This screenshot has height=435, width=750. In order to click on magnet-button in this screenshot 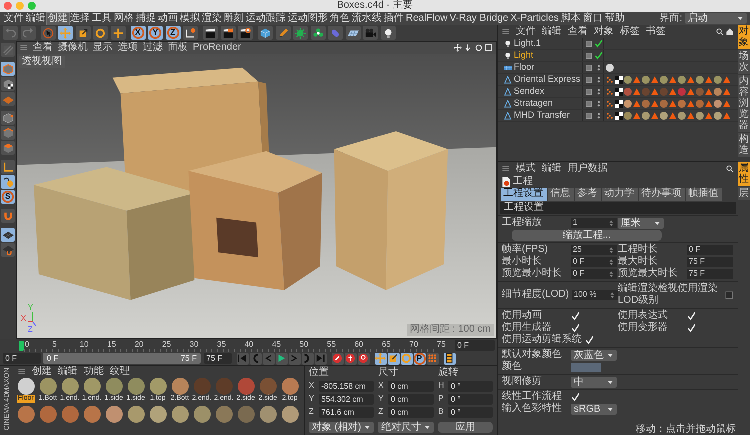, I will do `click(8, 216)`.